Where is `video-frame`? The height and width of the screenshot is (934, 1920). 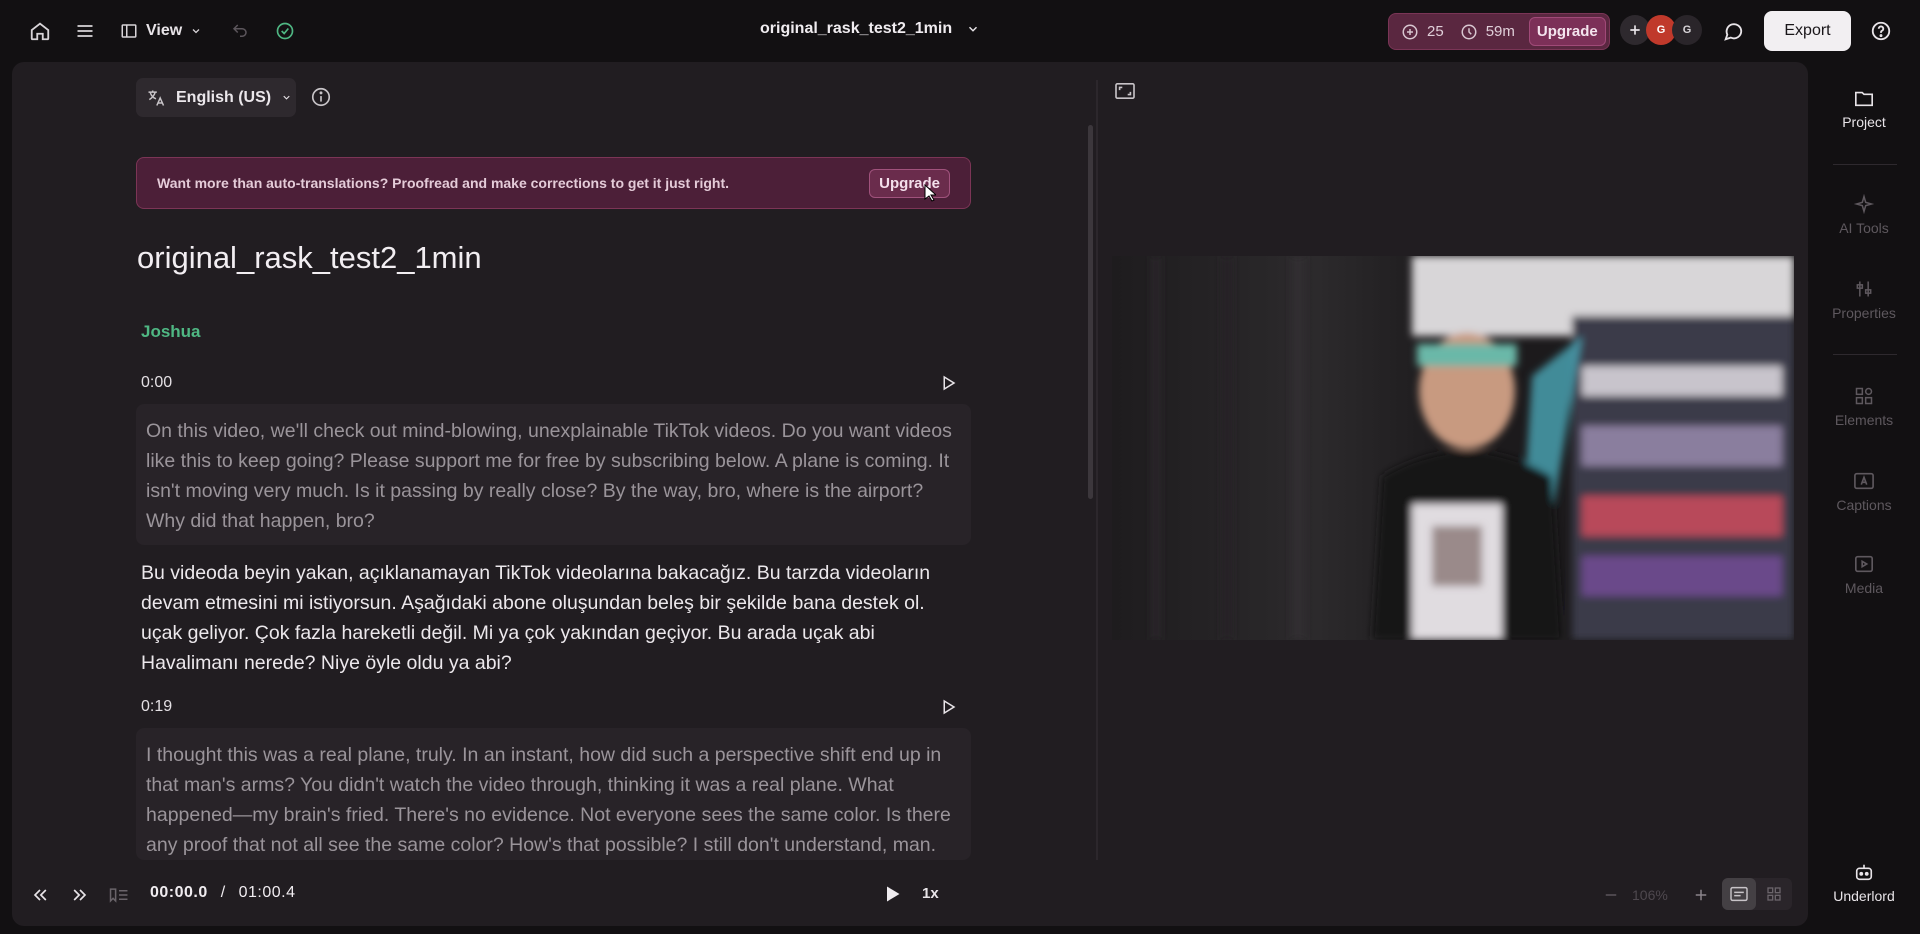 video-frame is located at coordinates (1453, 448).